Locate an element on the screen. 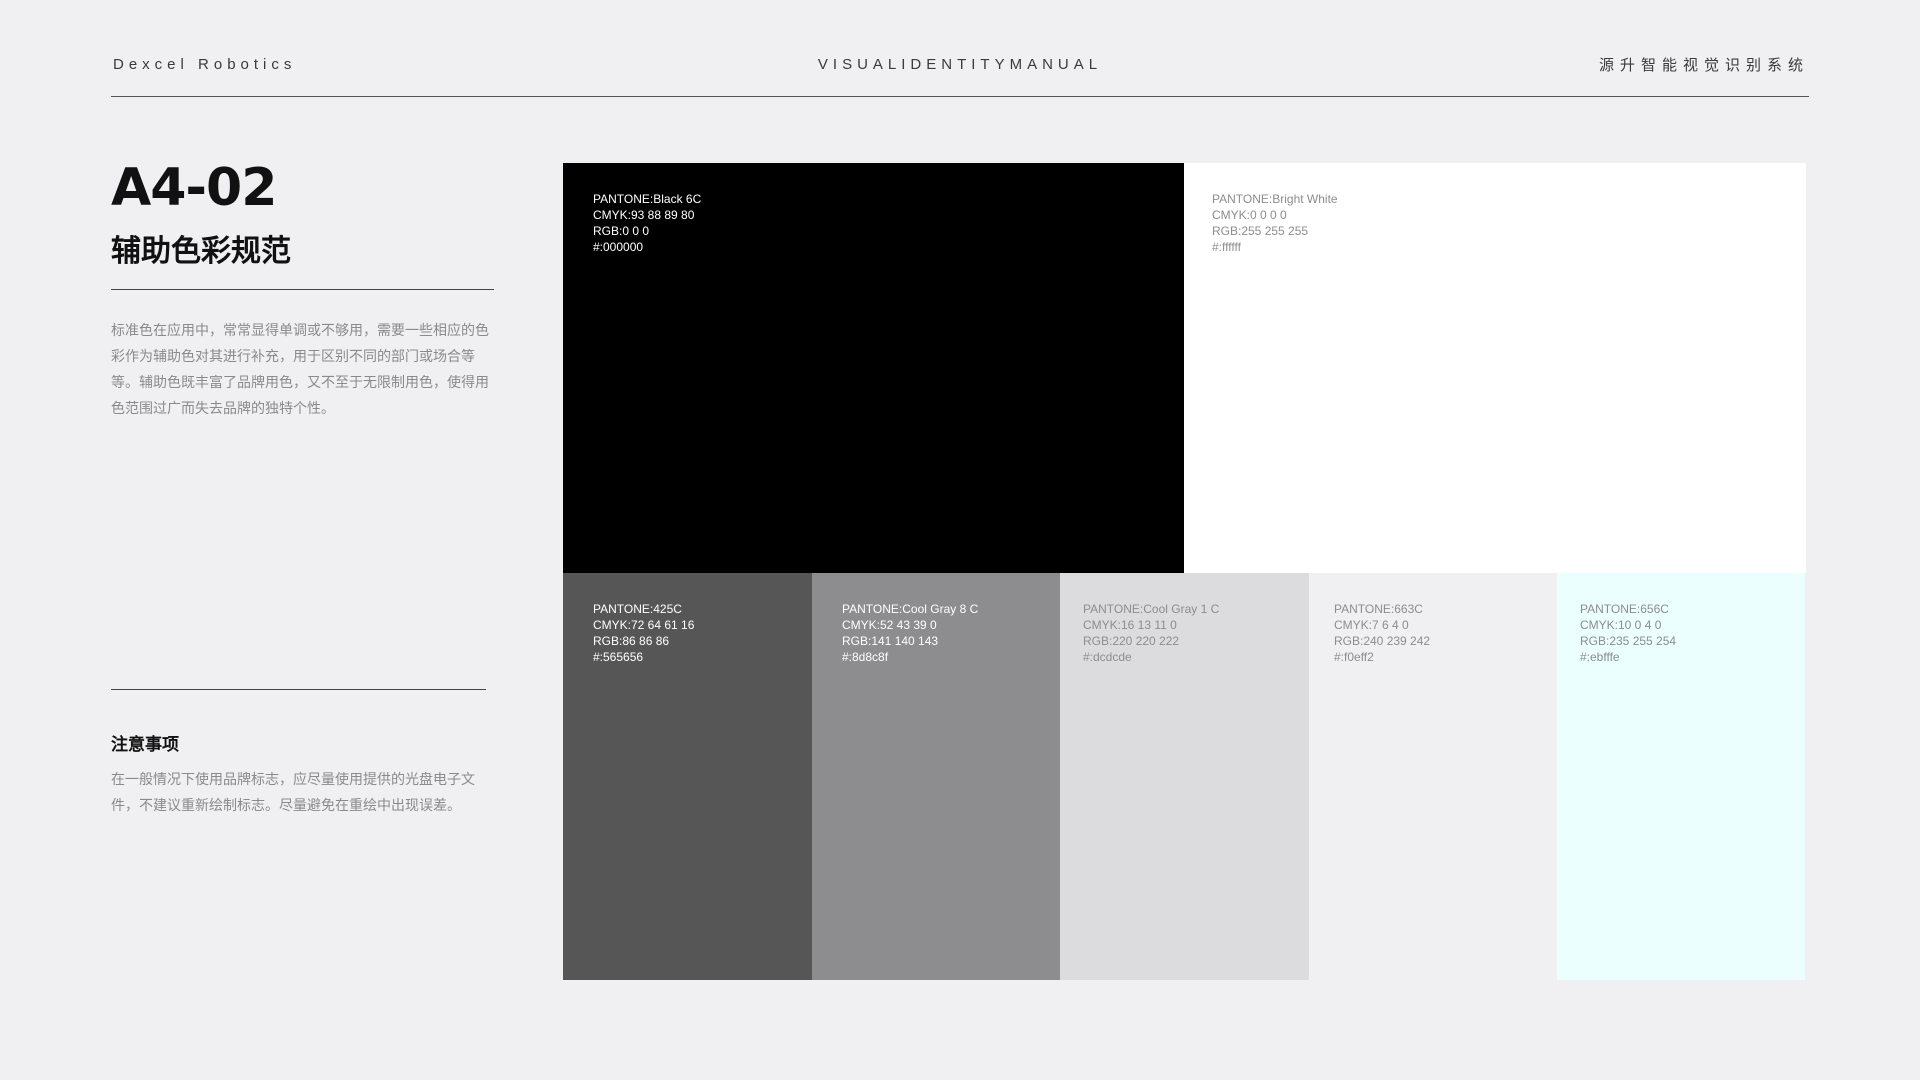  swatch-cmyk: CMYK:16 13 11 0 is located at coordinates (1130, 625).